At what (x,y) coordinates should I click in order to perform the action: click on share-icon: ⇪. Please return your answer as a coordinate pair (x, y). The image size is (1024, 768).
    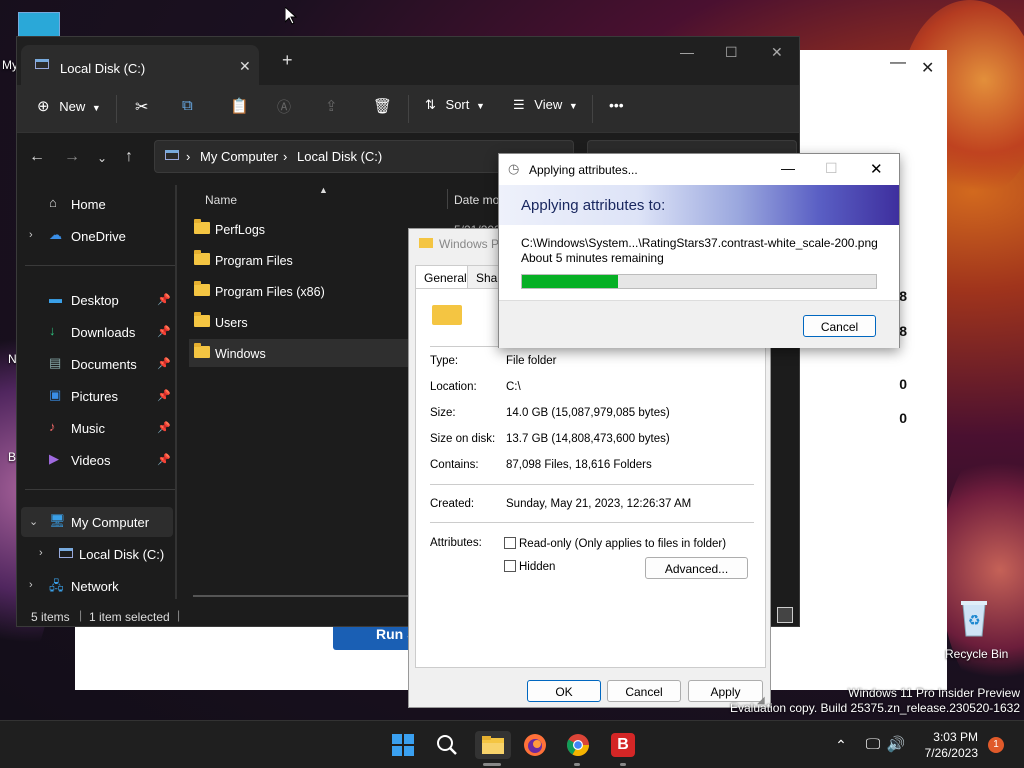
    Looking at the image, I should click on (331, 106).